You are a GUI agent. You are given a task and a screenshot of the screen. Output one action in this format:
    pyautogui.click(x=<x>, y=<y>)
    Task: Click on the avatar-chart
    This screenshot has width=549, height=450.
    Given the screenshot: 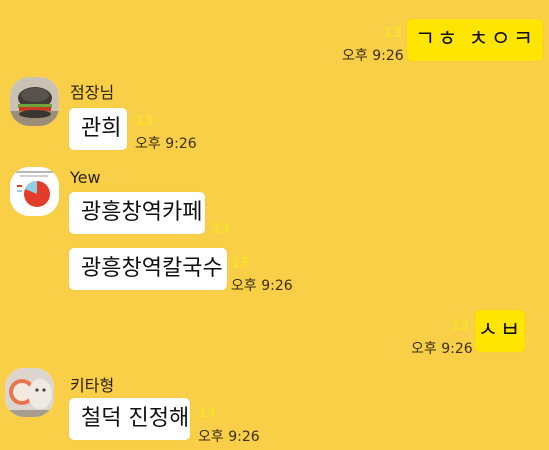 What is the action you would take?
    pyautogui.click(x=34, y=191)
    